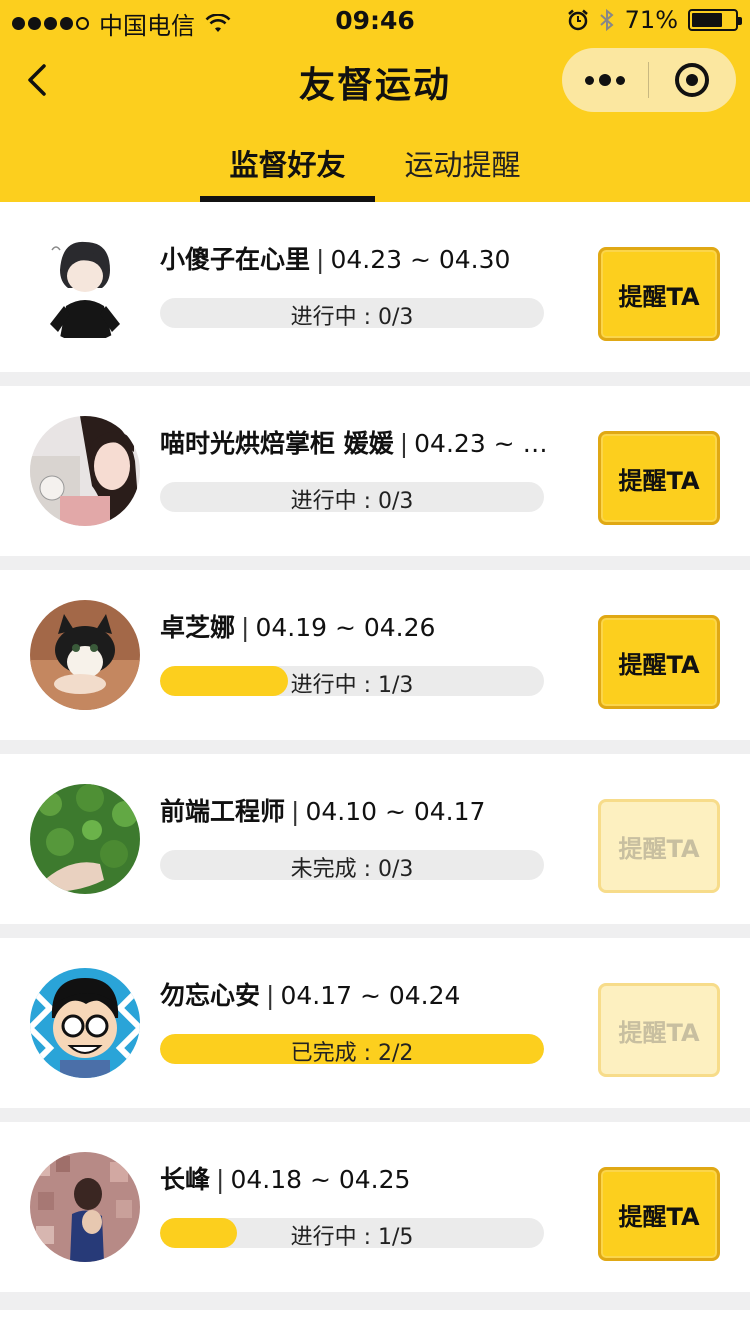 The height and width of the screenshot is (1334, 750). I want to click on mini-program-capsule, so click(649, 80).